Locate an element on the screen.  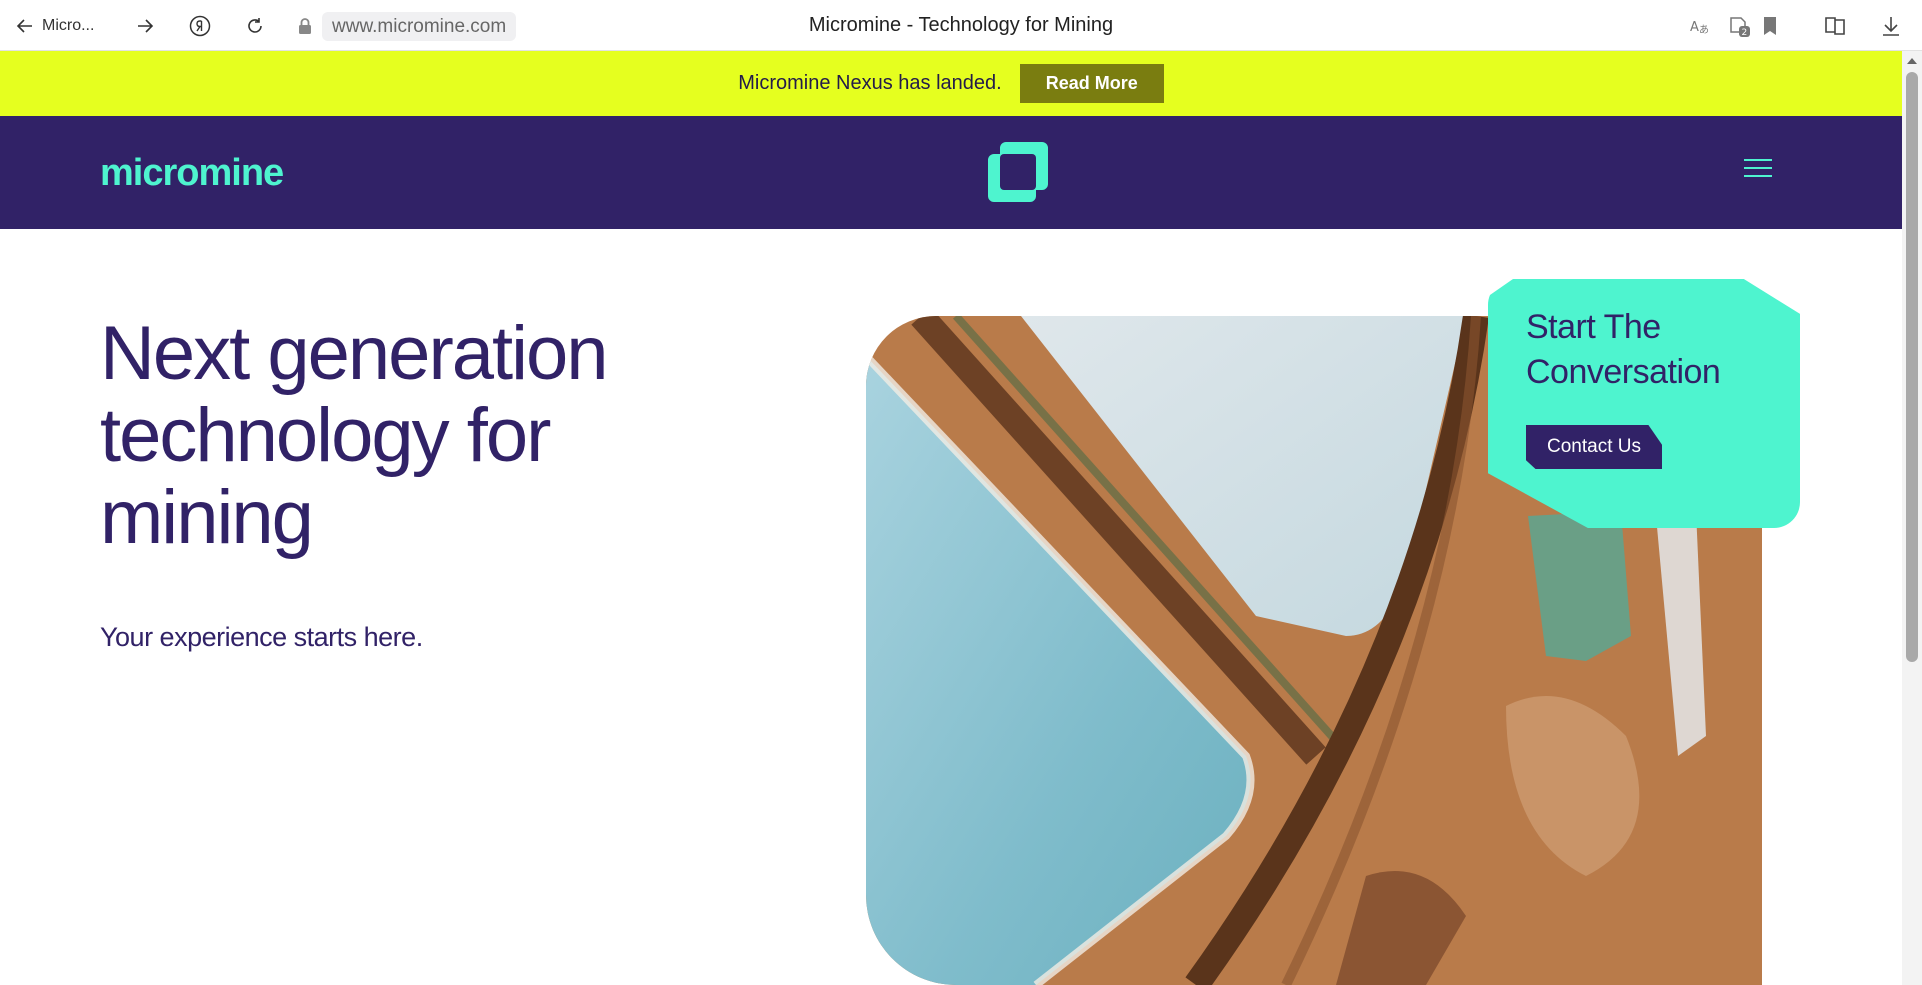
conversation-card: Start The Conversation Contact Us is located at coordinates (1644, 403).